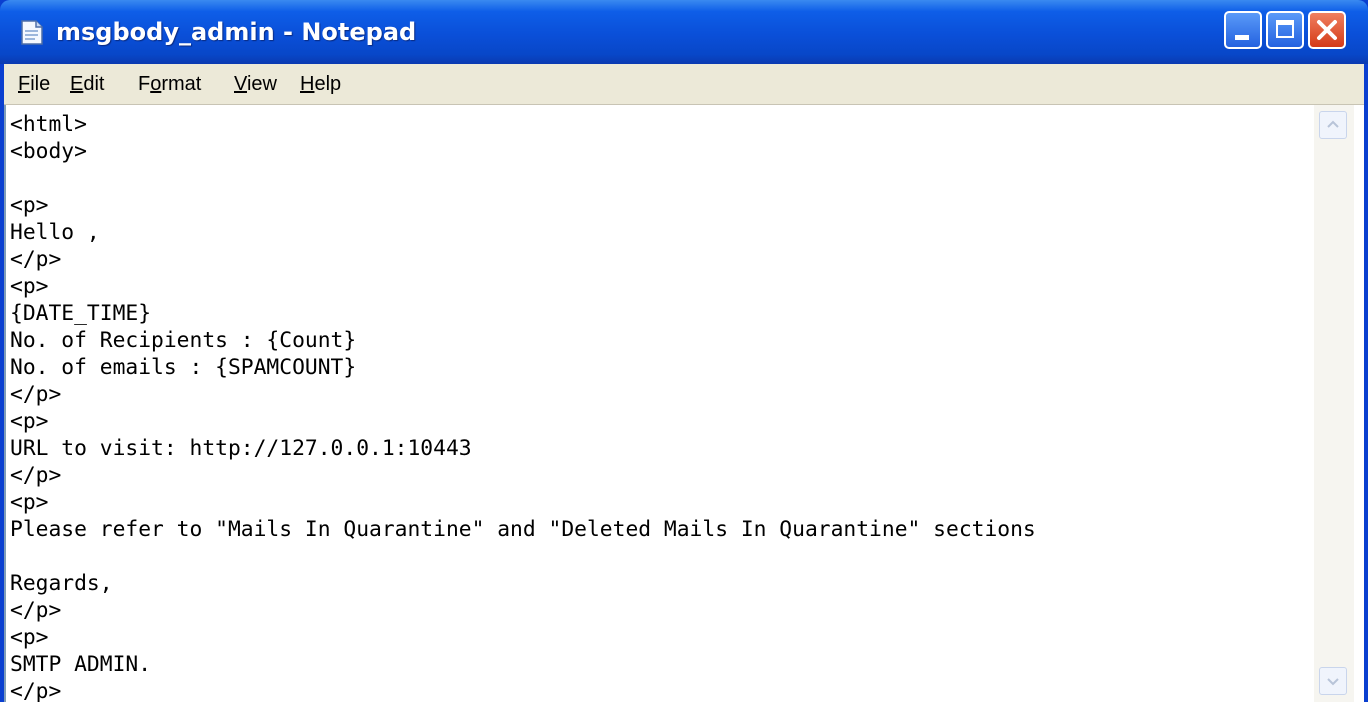 The width and height of the screenshot is (1368, 702). What do you see at coordinates (255, 84) in the screenshot?
I see `menu-view: View` at bounding box center [255, 84].